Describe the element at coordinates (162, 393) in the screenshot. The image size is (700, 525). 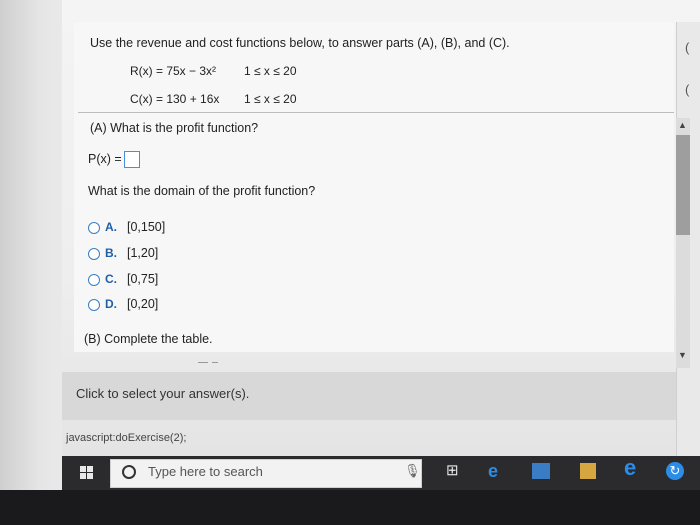
I see `select-answer-prompt: Click to select your answer(s).` at that location.